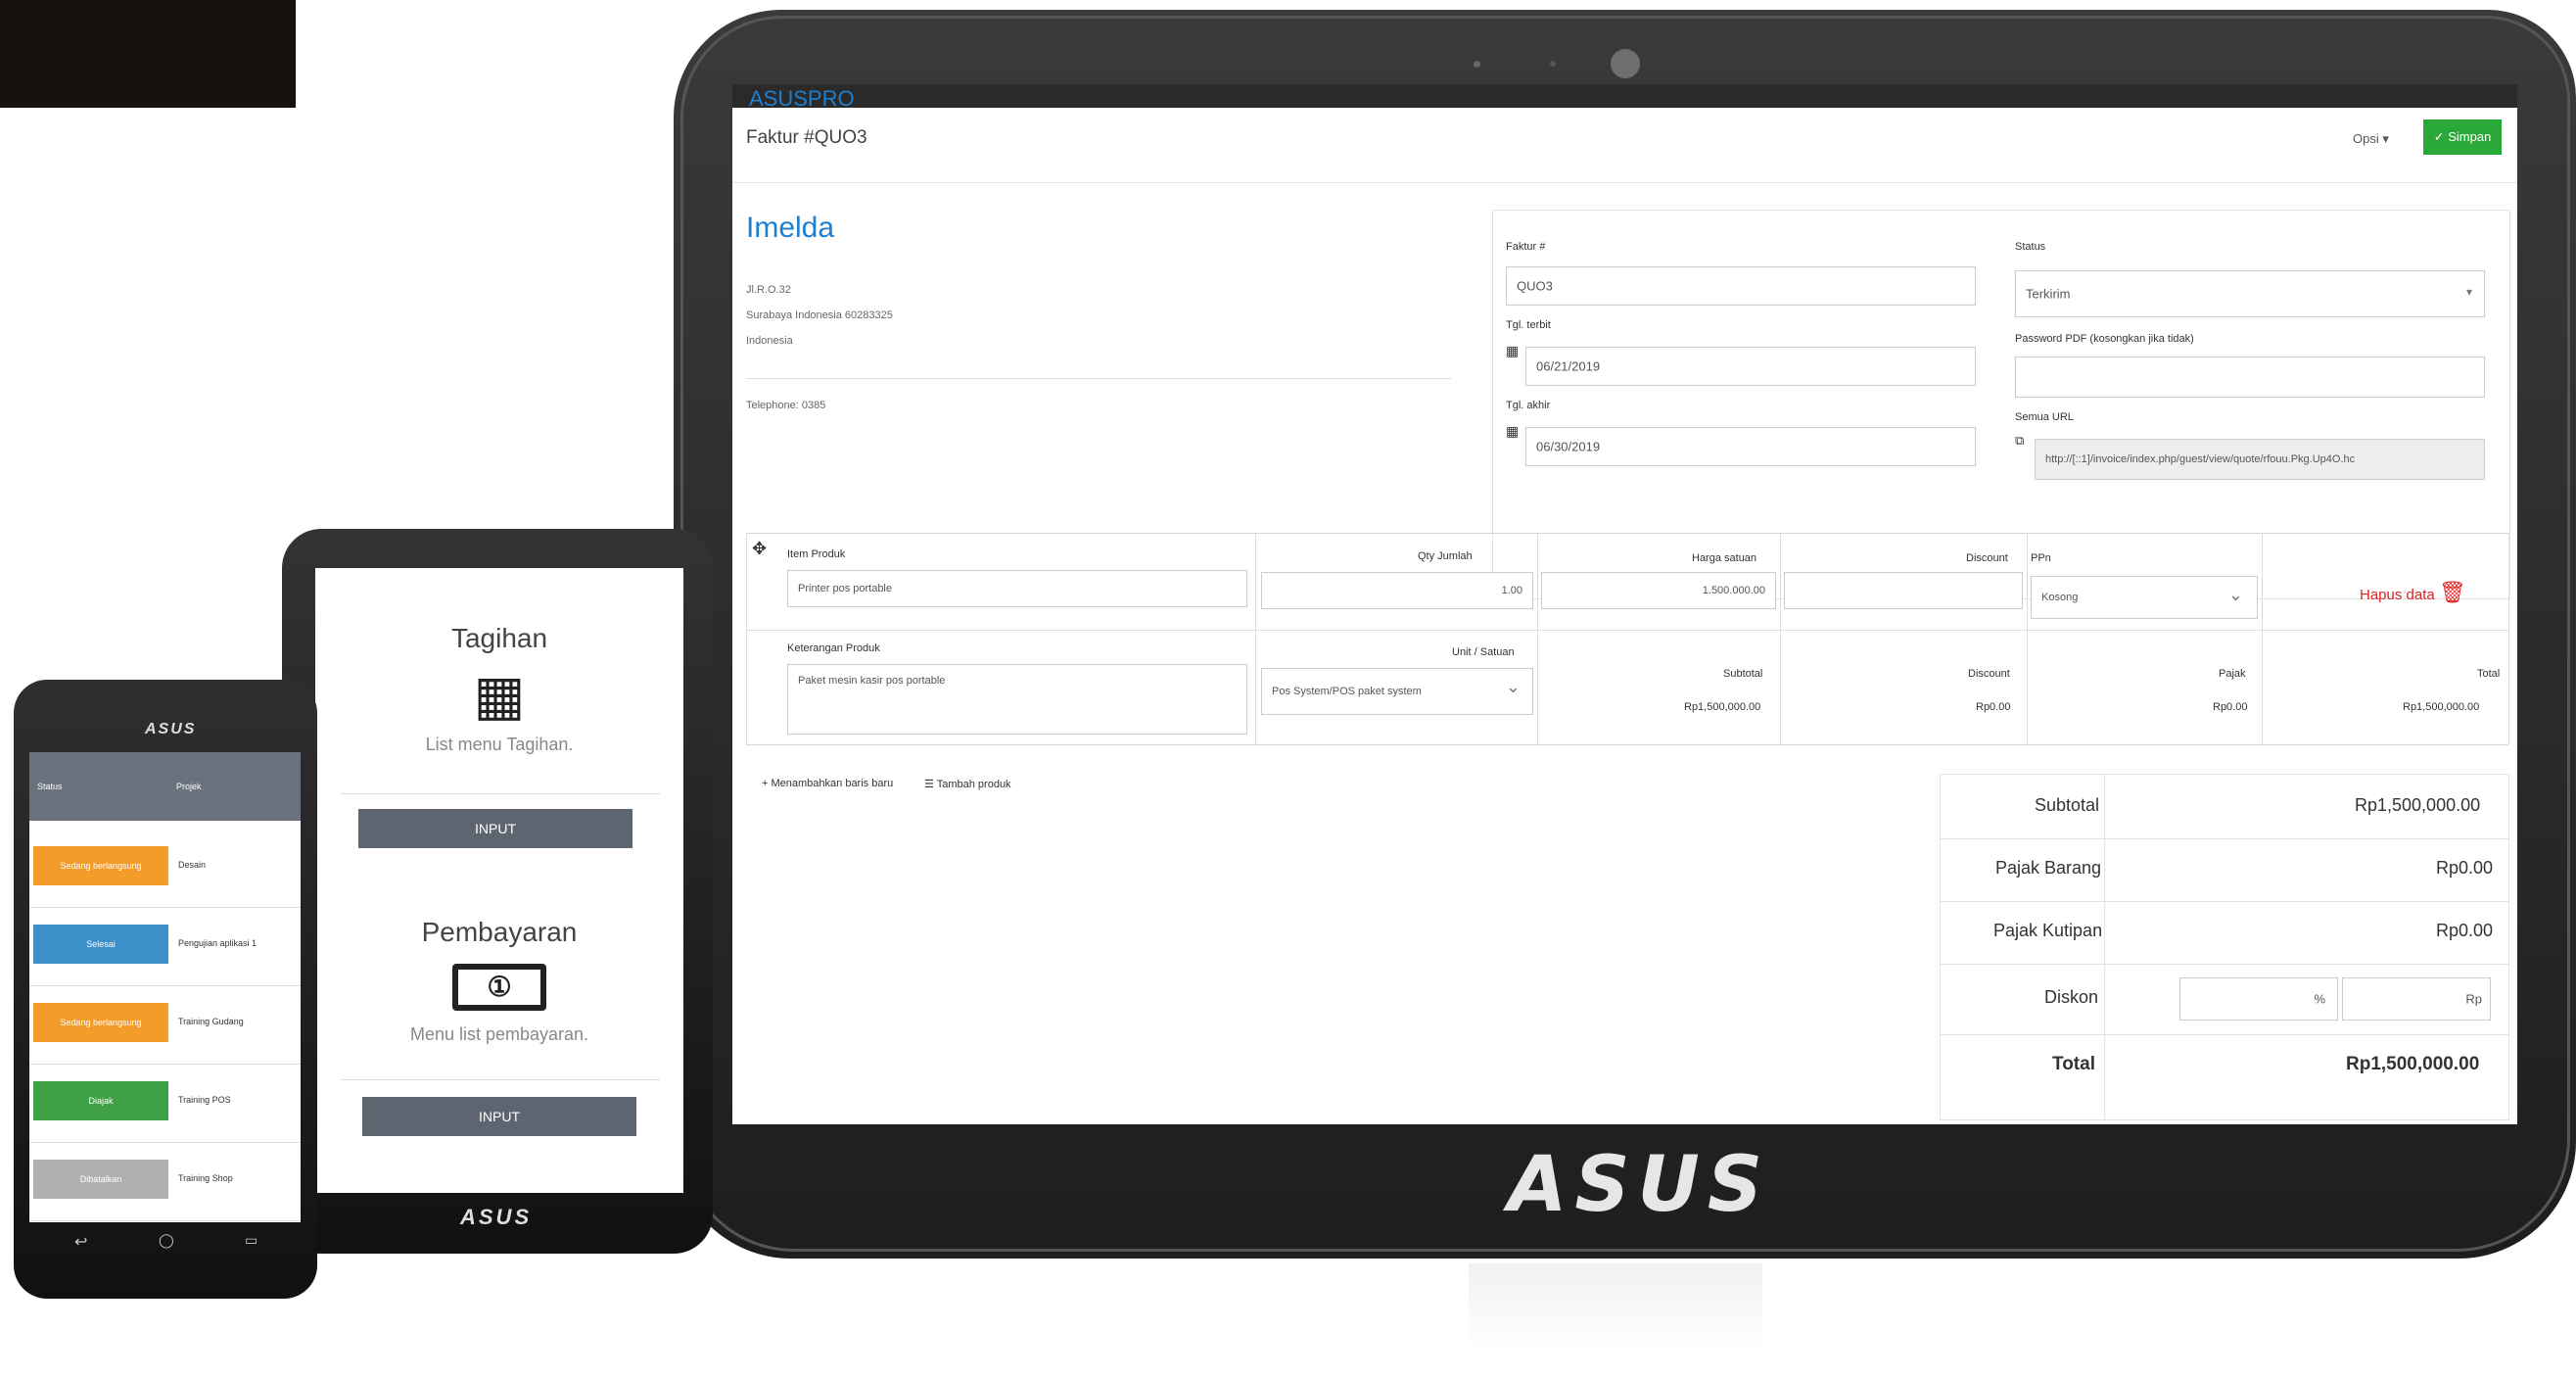 This screenshot has height=1378, width=2576. I want to click on discount-percent-field: %, so click(2259, 999).